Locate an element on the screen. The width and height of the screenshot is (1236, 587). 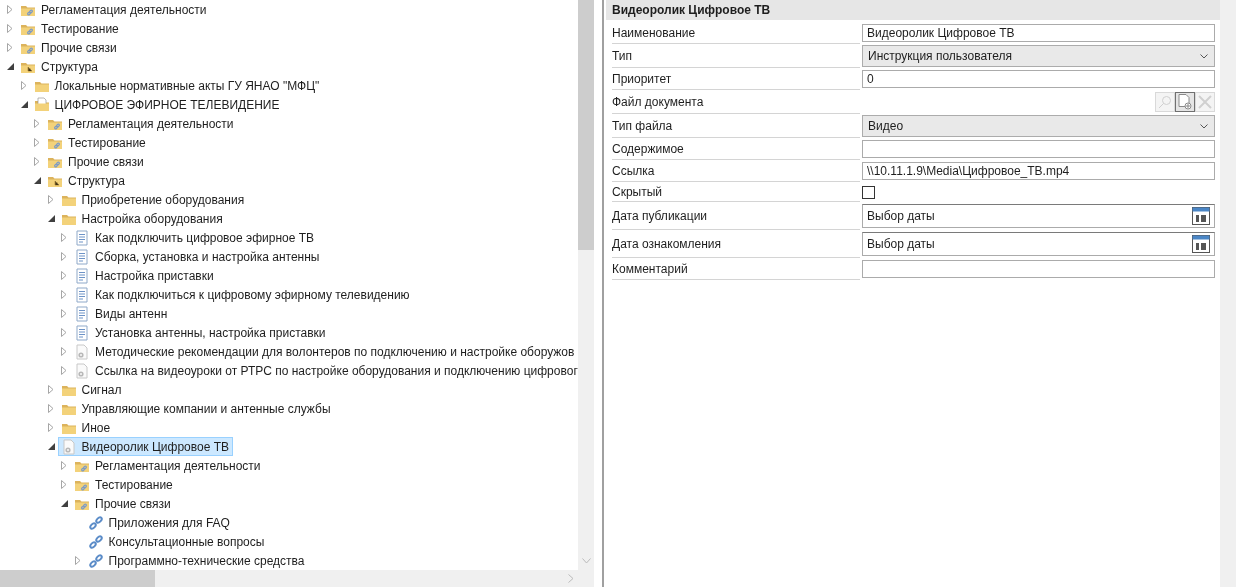
text-field: Видеоролик Цифровое ТВ is located at coordinates (1038, 33).